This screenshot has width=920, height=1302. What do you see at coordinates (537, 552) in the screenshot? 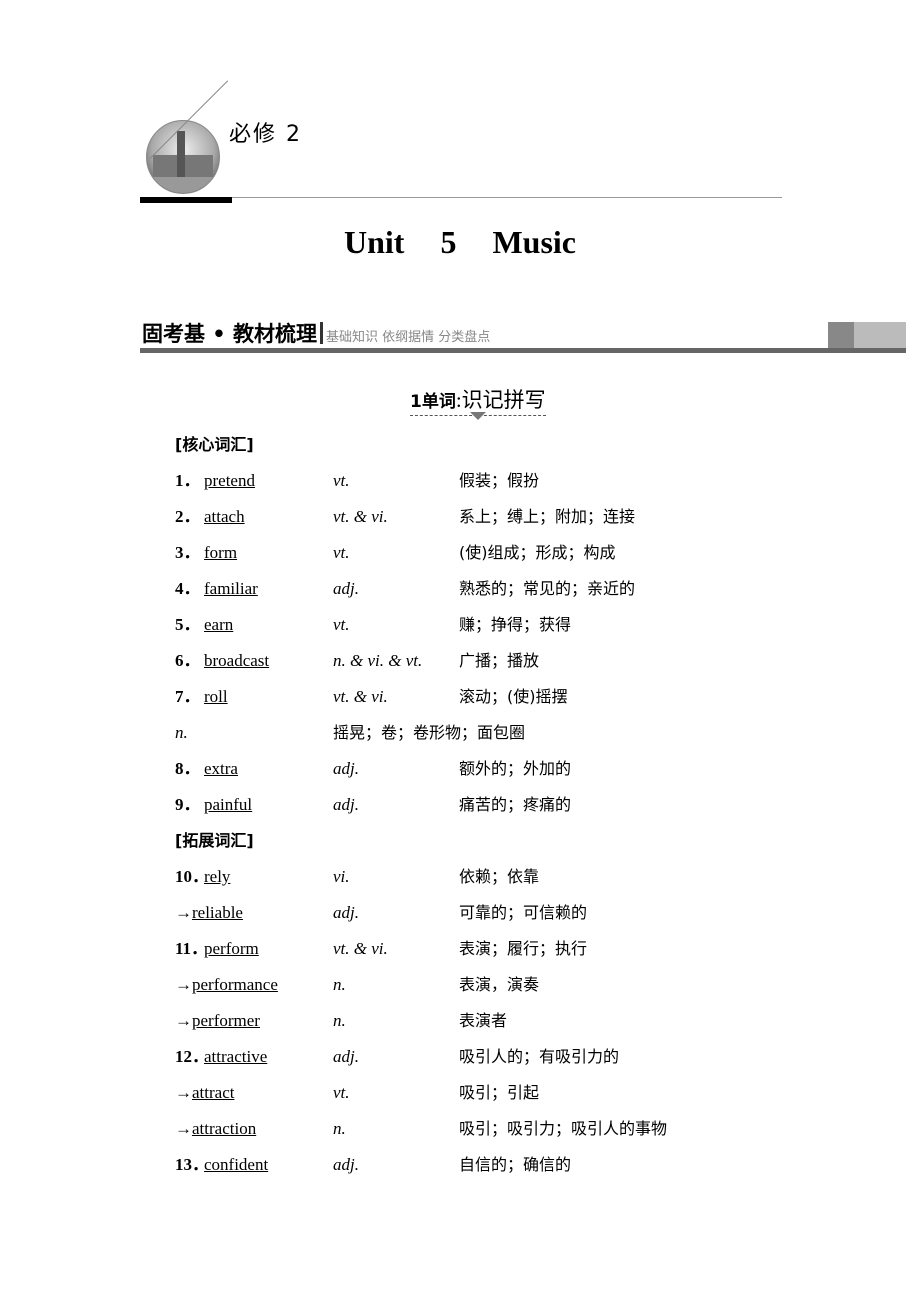
I see `meaning: (使)组成；形成；构成` at bounding box center [537, 552].